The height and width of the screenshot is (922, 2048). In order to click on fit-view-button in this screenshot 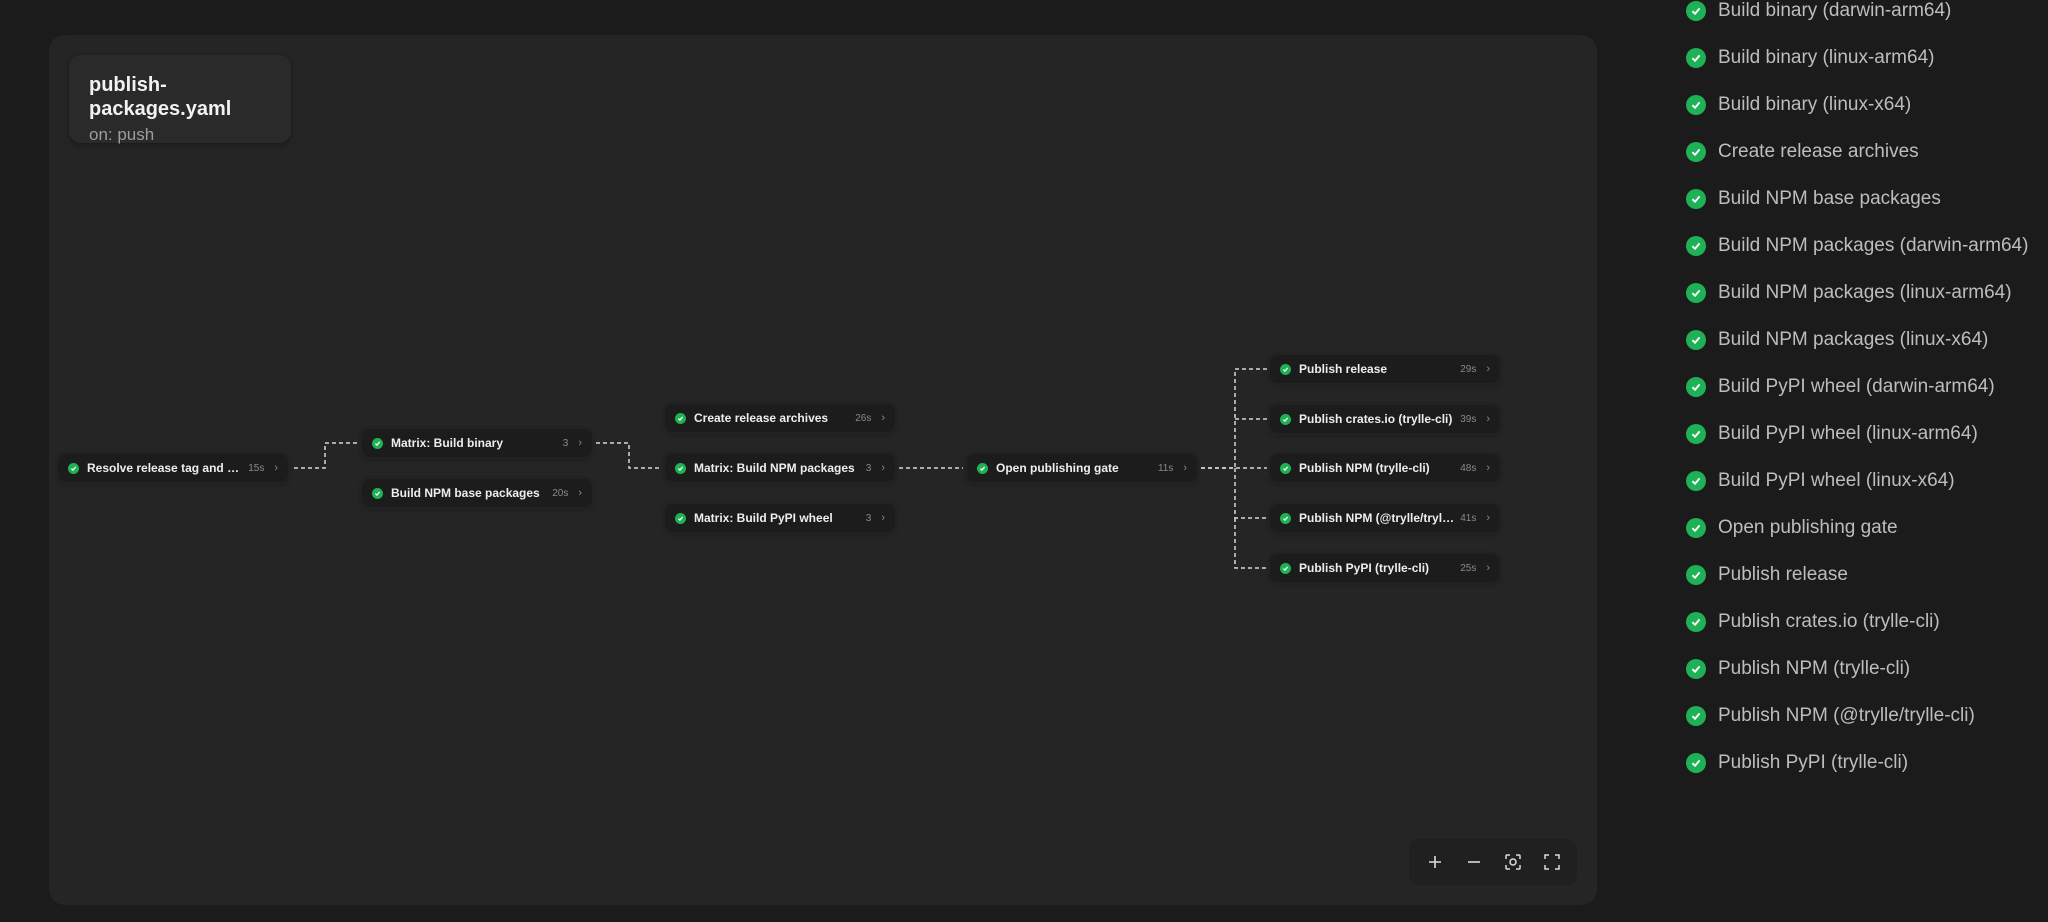, I will do `click(1513, 862)`.